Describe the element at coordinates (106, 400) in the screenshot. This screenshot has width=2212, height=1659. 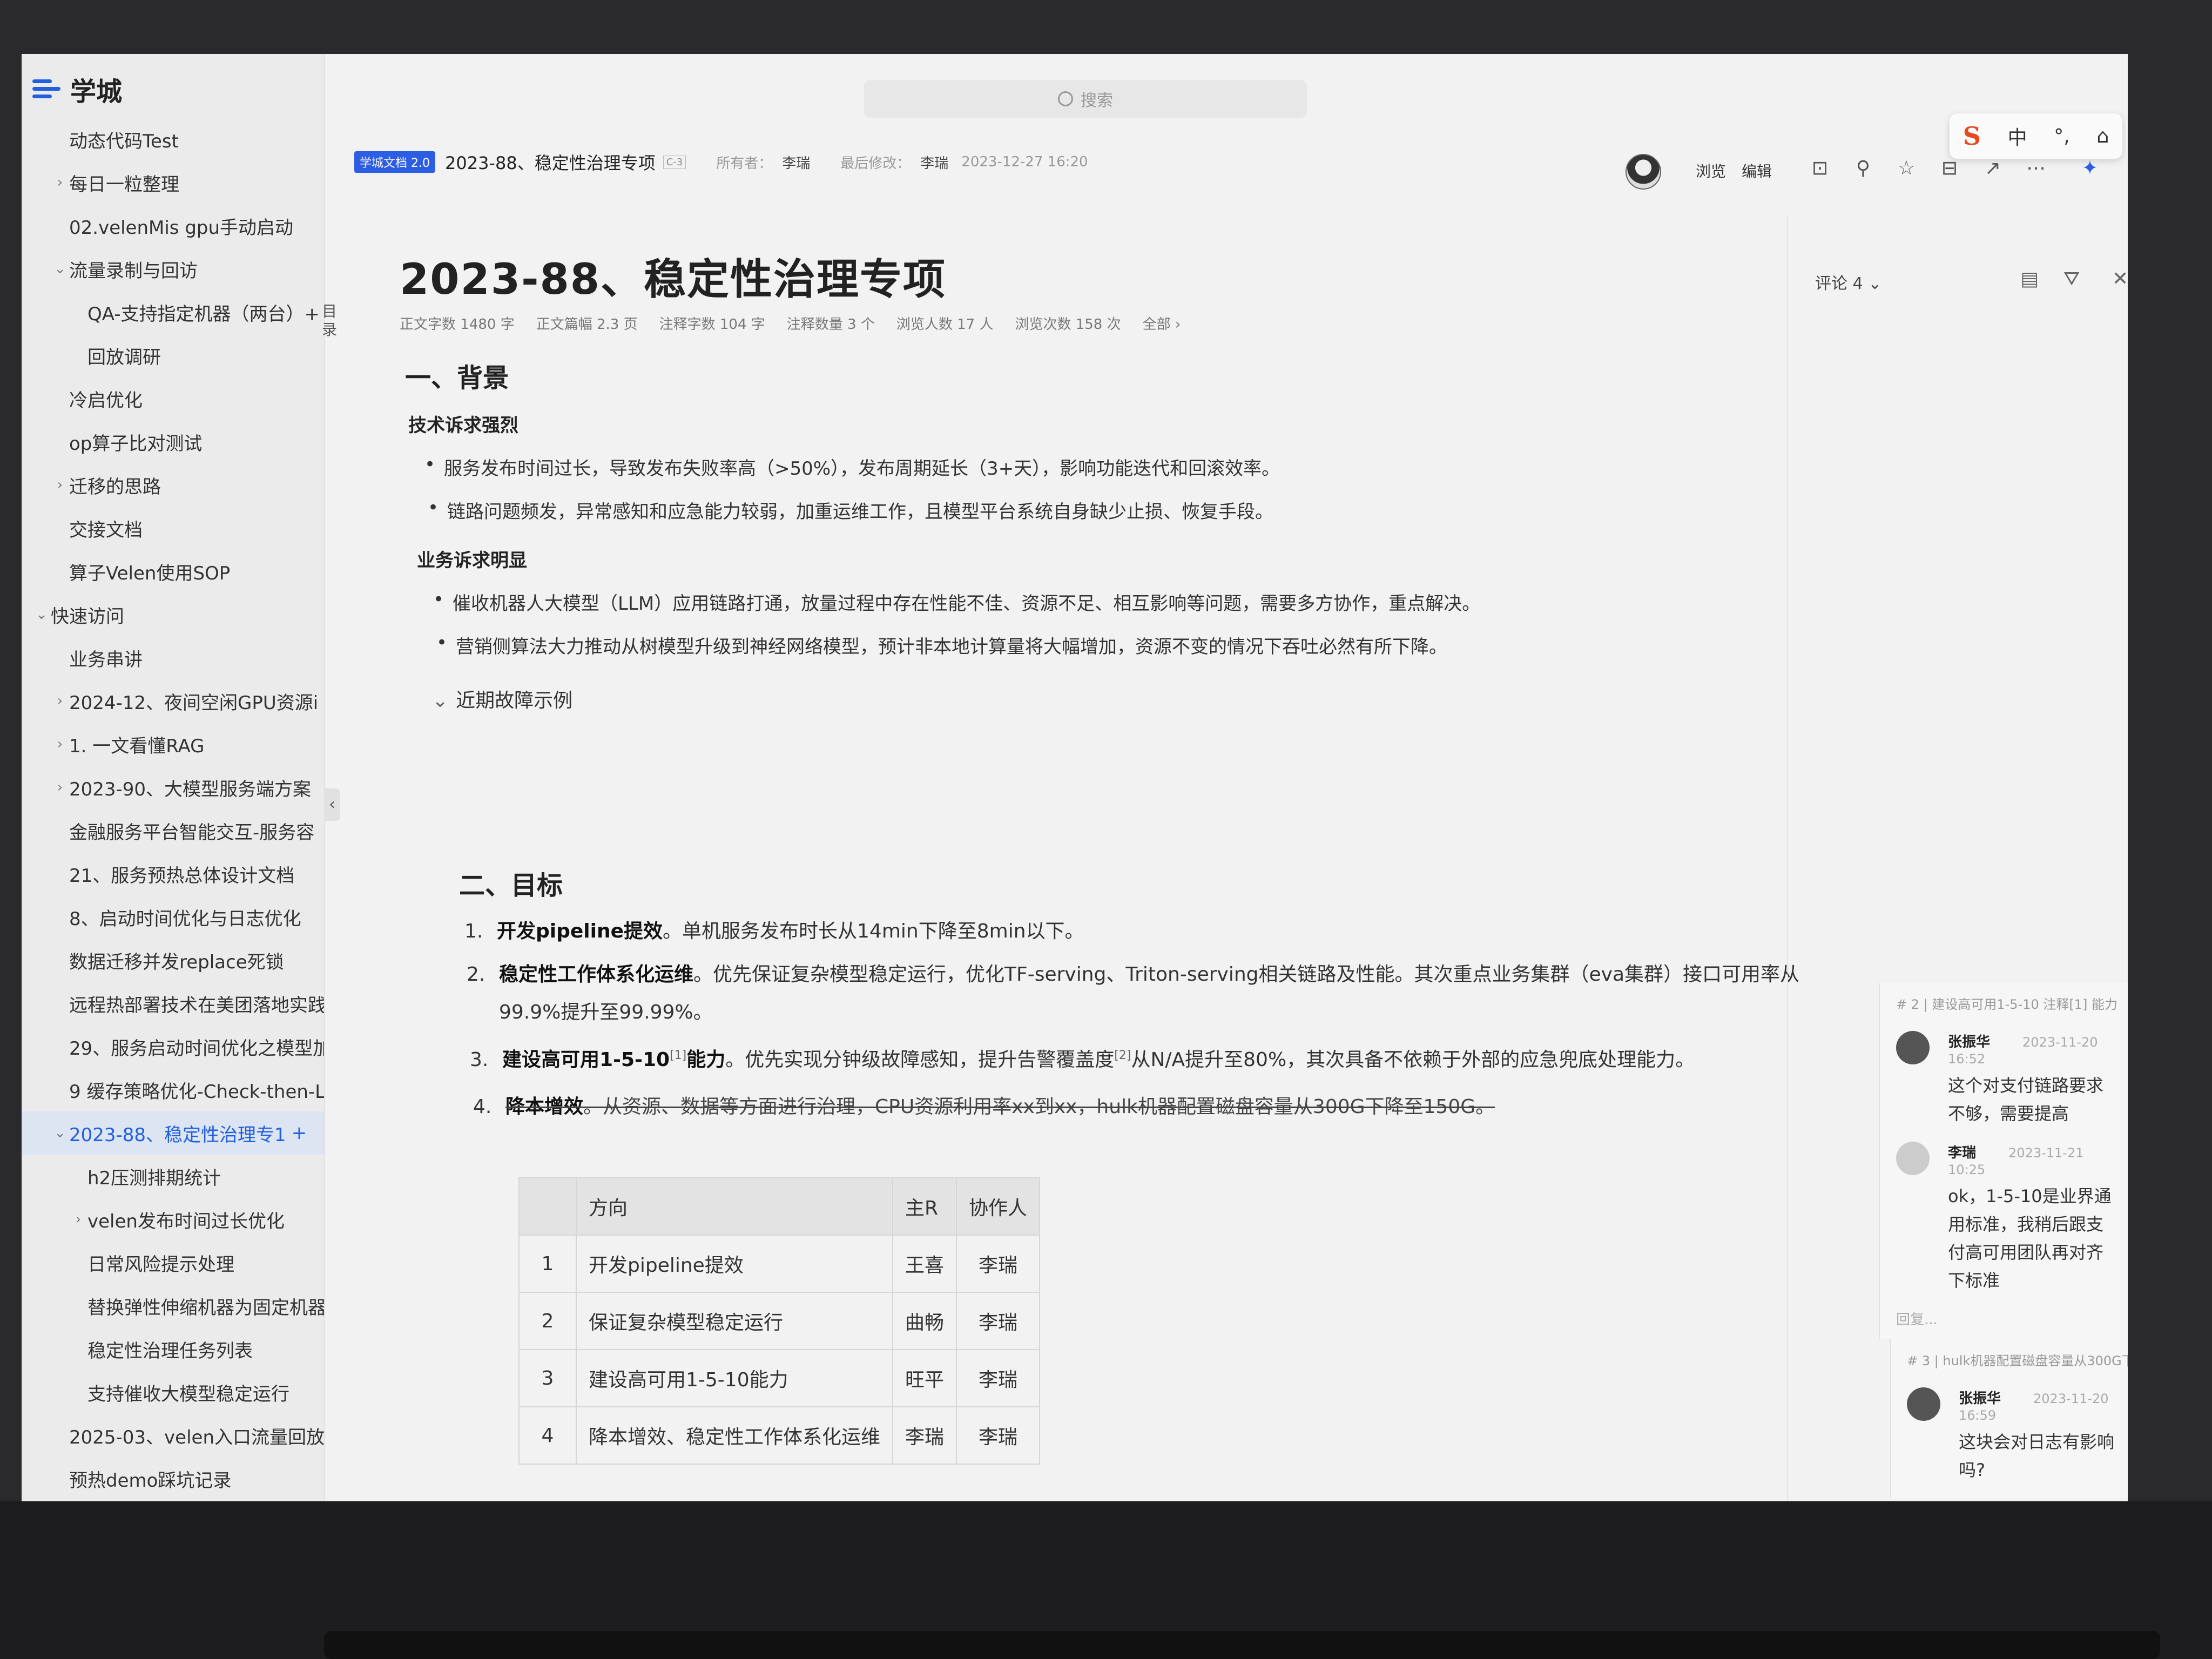
I see `sidebar-item-label: 冷启优化` at that location.